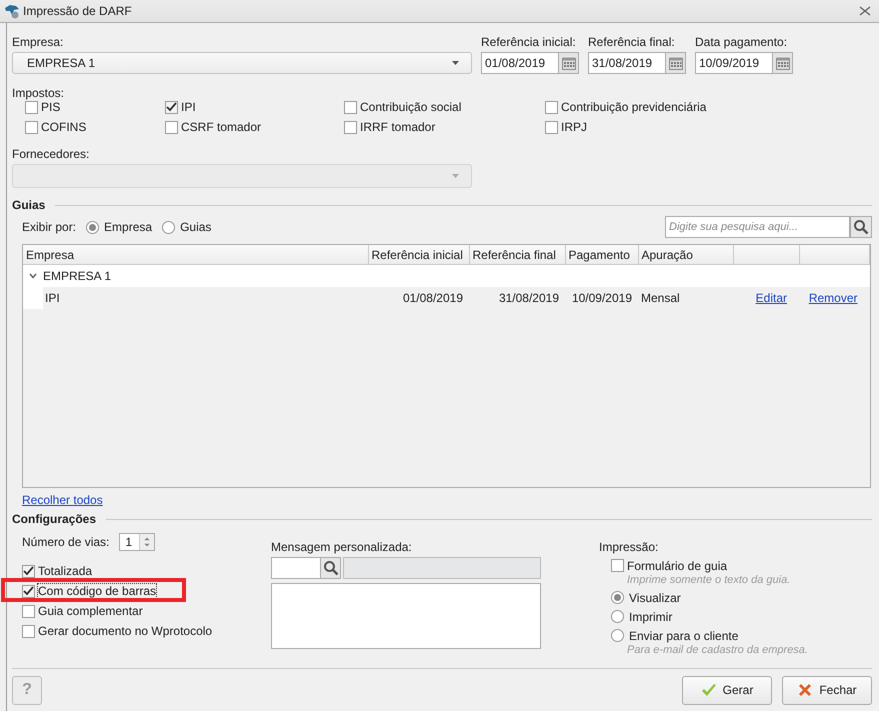 The image size is (879, 711). Describe the element at coordinates (520, 63) in the screenshot. I see `date-field: 01/08/2019` at that location.